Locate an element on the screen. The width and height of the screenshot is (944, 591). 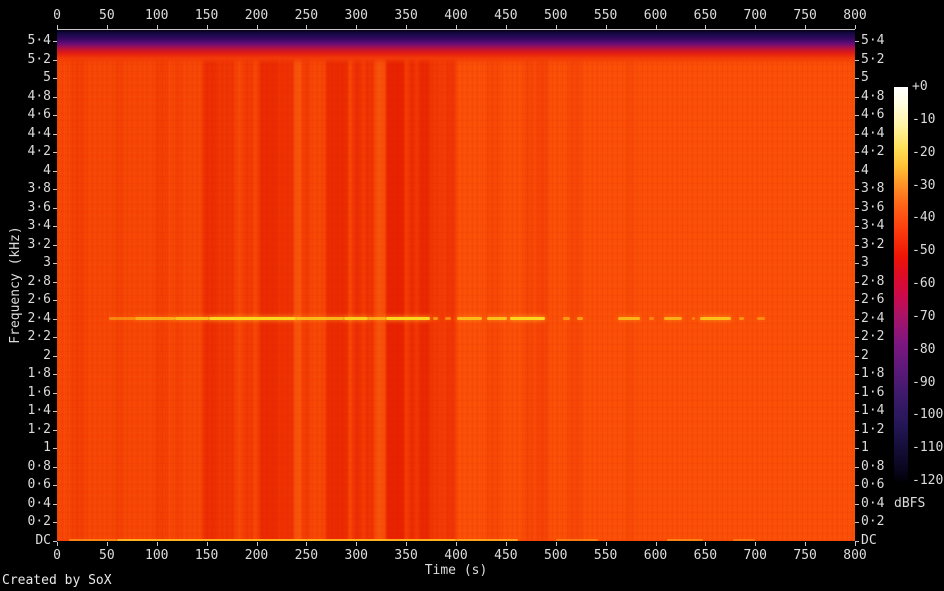
y-tick-label-left: 4 is located at coordinates (47, 170).